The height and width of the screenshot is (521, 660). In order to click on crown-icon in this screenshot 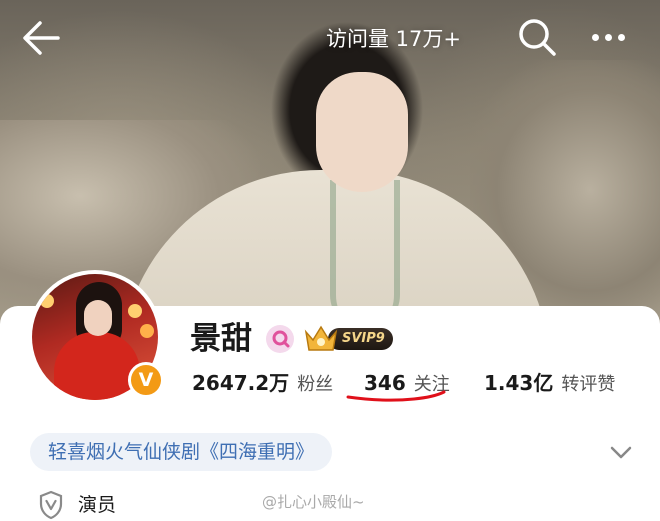, I will do `click(321, 338)`.